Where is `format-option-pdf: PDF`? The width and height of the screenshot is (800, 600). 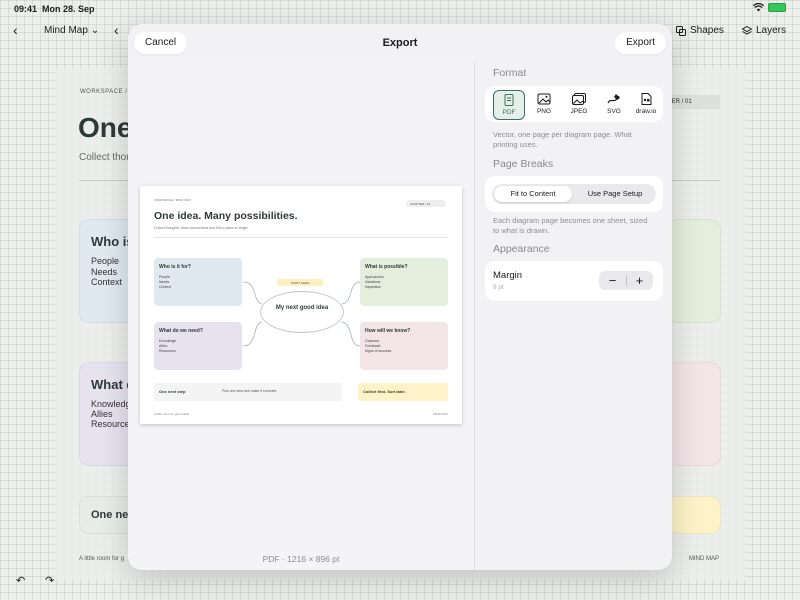
format-option-pdf: PDF is located at coordinates (509, 105).